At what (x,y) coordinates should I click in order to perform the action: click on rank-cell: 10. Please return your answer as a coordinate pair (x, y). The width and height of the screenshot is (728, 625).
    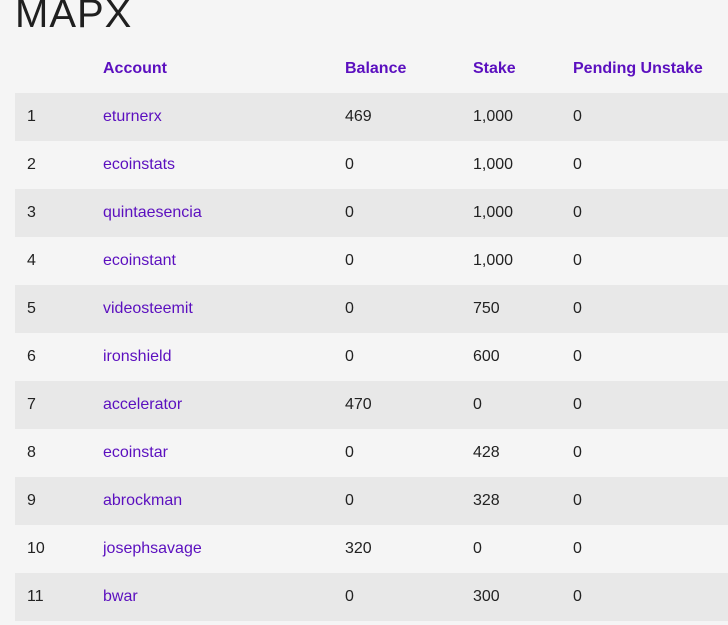
    Looking at the image, I should click on (36, 548).